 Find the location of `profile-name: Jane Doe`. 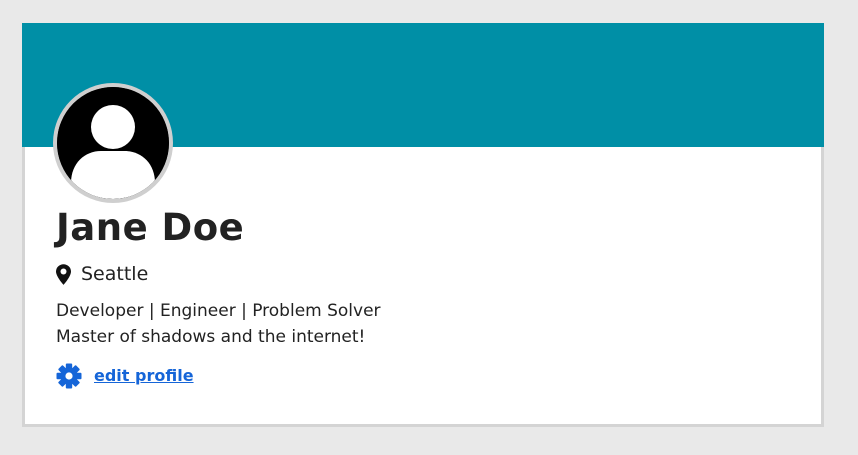

profile-name: Jane Doe is located at coordinates (150, 227).